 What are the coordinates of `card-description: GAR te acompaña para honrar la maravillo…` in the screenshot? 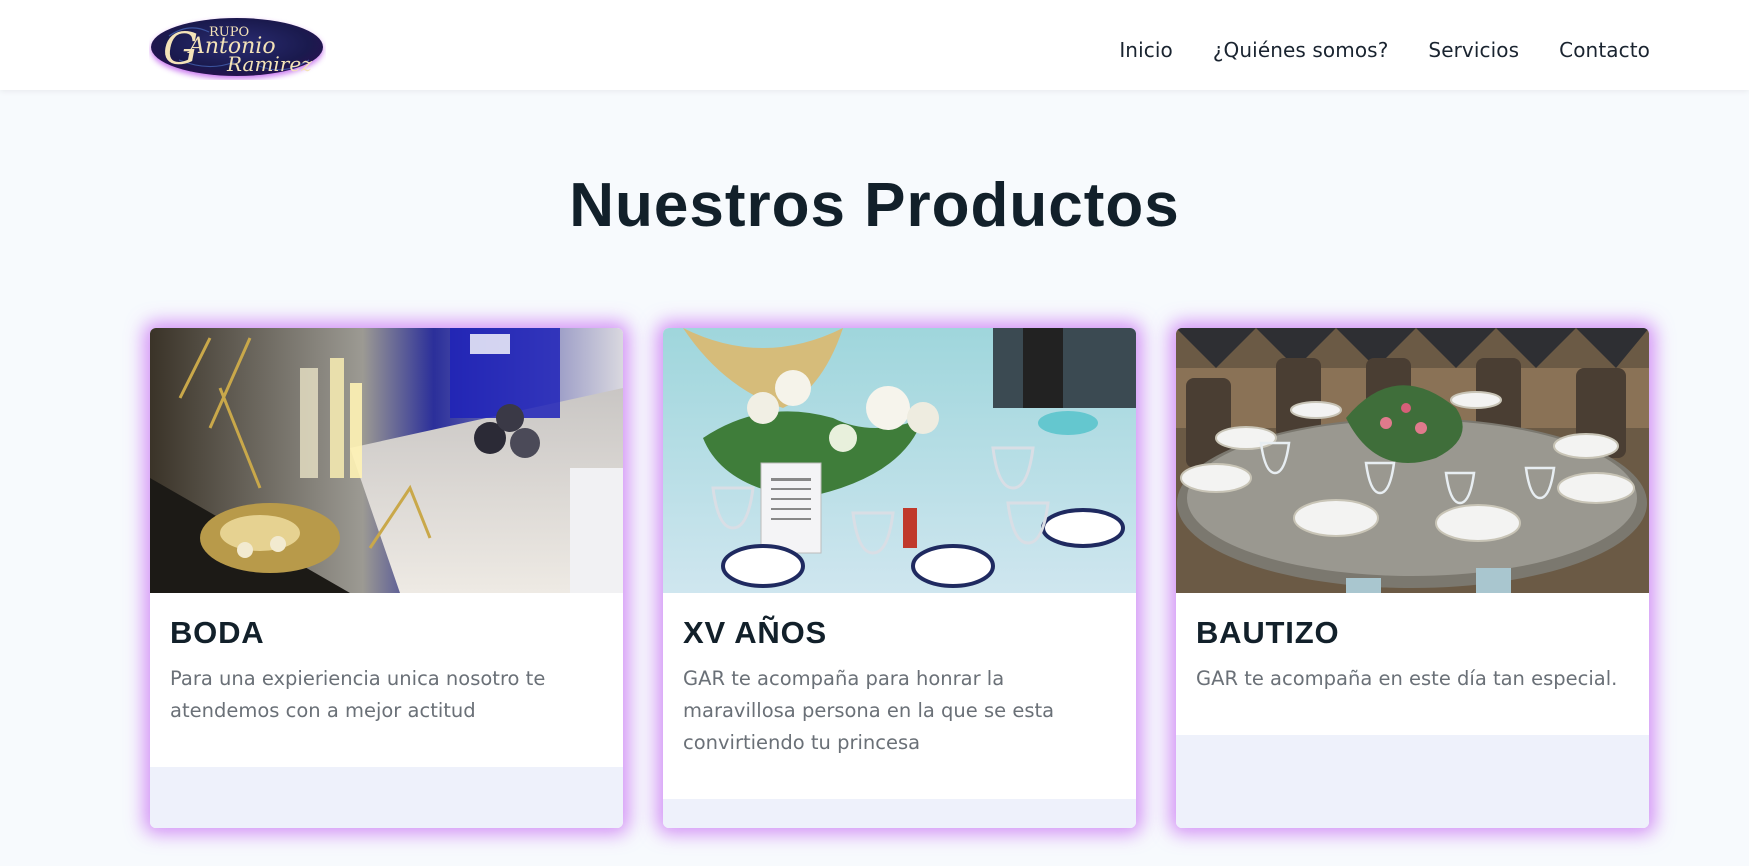 It's located at (869, 710).